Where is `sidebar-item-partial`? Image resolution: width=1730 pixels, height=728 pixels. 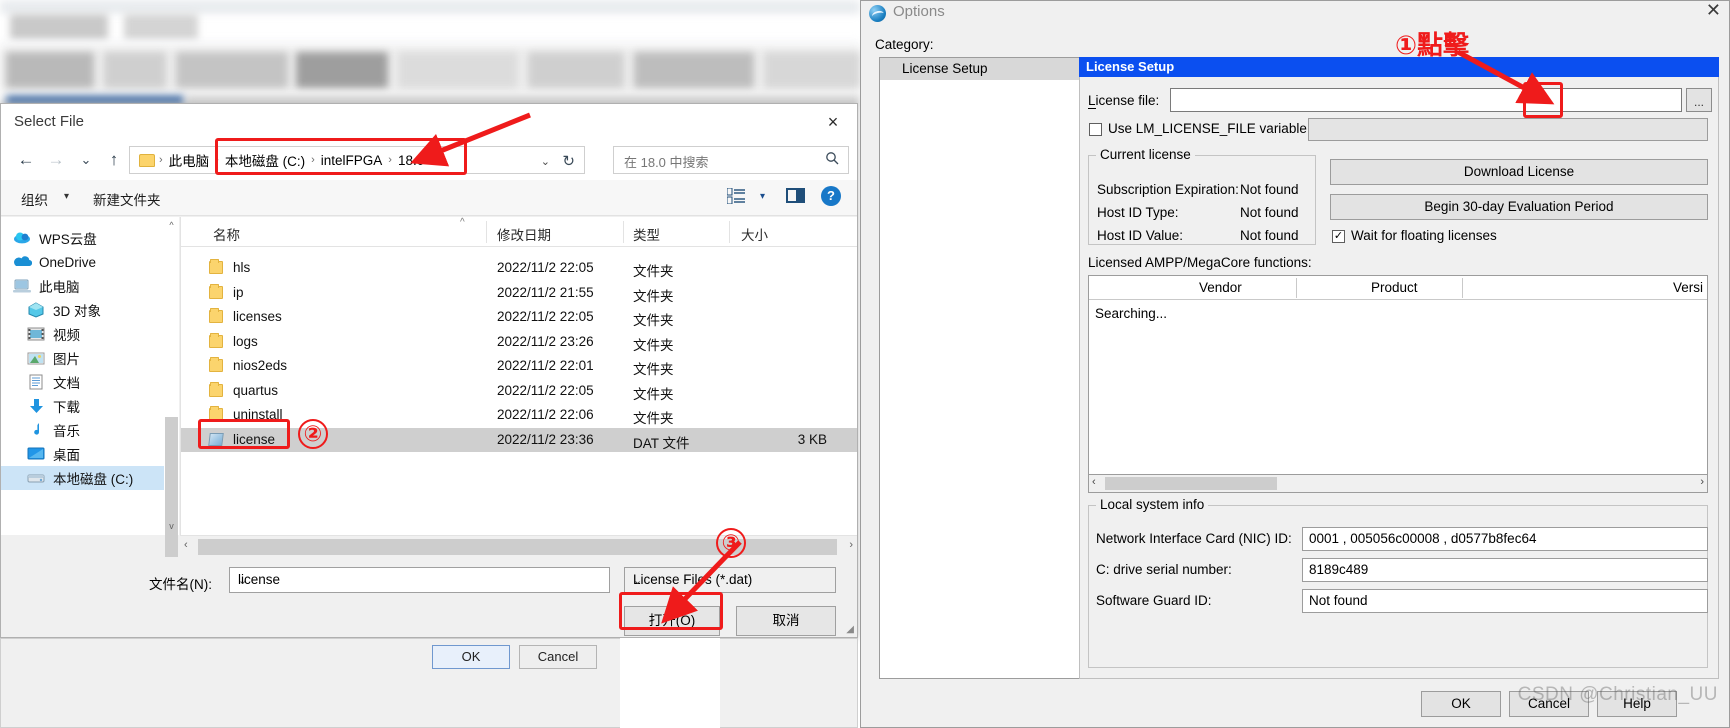 sidebar-item-partial is located at coordinates (90, 502).